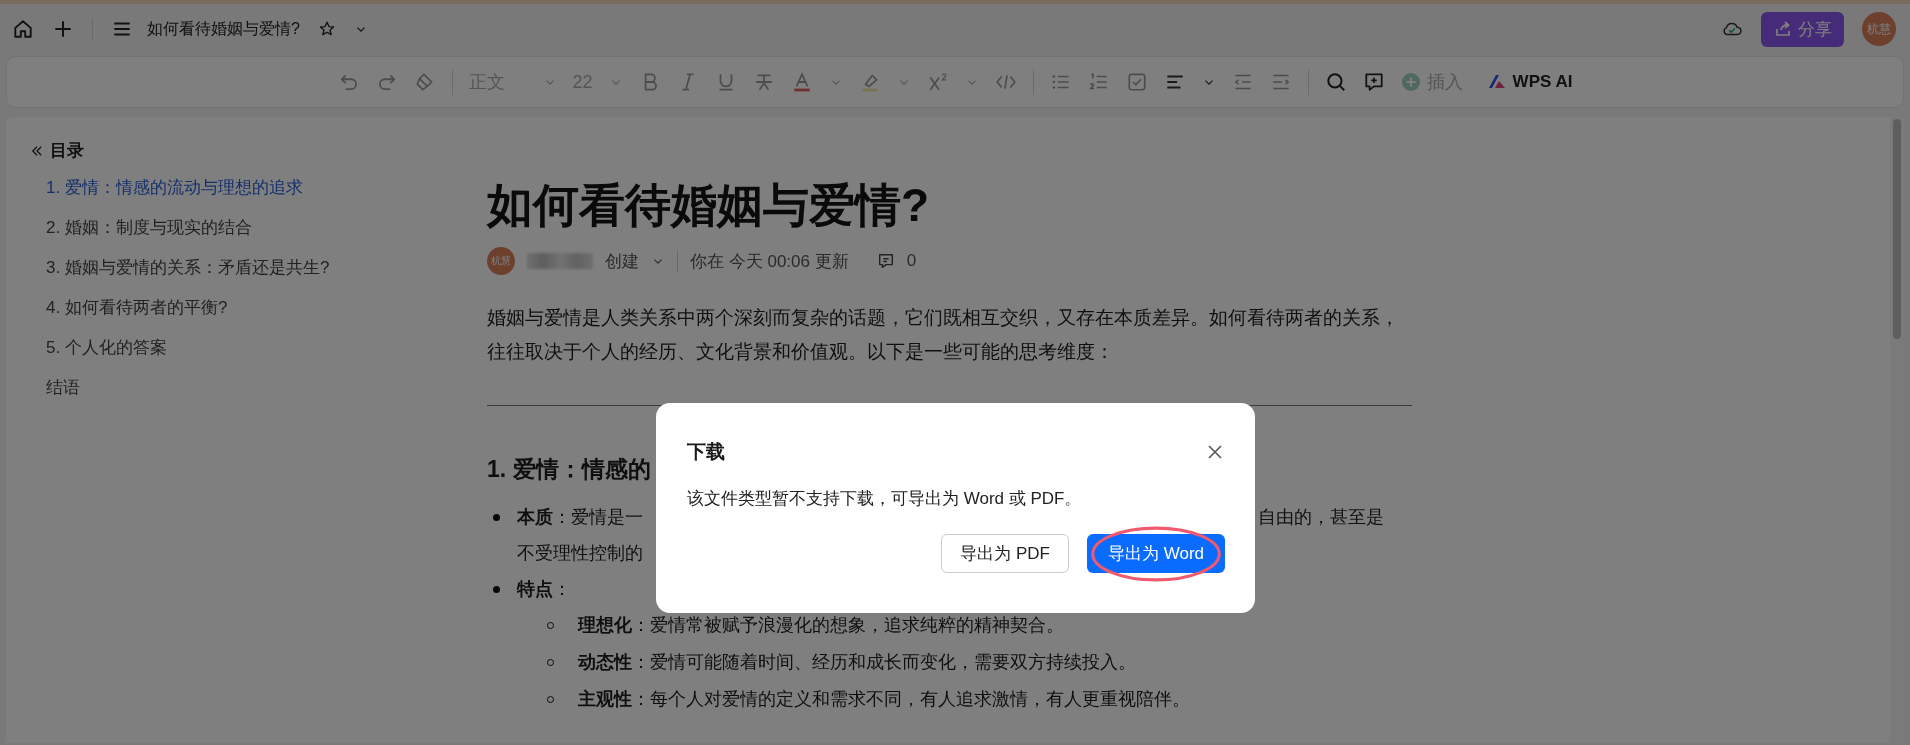 The image size is (1910, 745). What do you see at coordinates (1529, 82) in the screenshot?
I see `ai-button: WPS AI` at bounding box center [1529, 82].